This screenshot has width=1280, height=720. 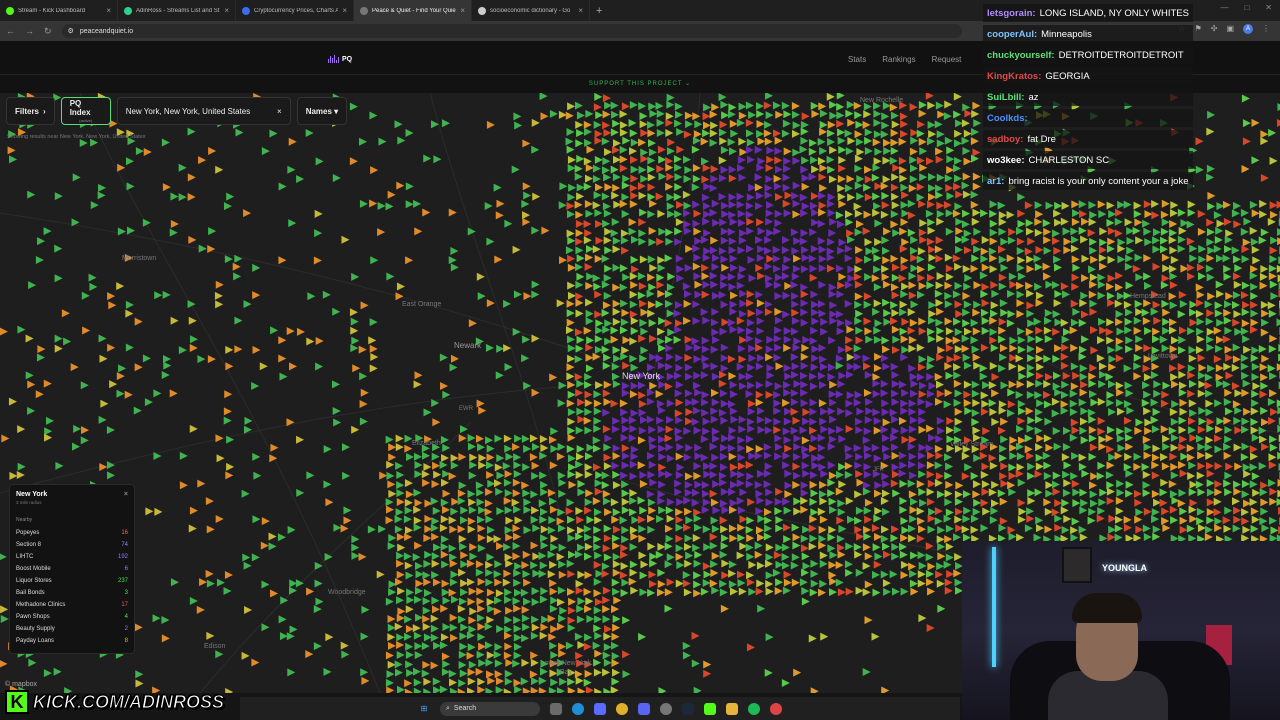 What do you see at coordinates (644, 708) in the screenshot?
I see `discord-icon` at bounding box center [644, 708].